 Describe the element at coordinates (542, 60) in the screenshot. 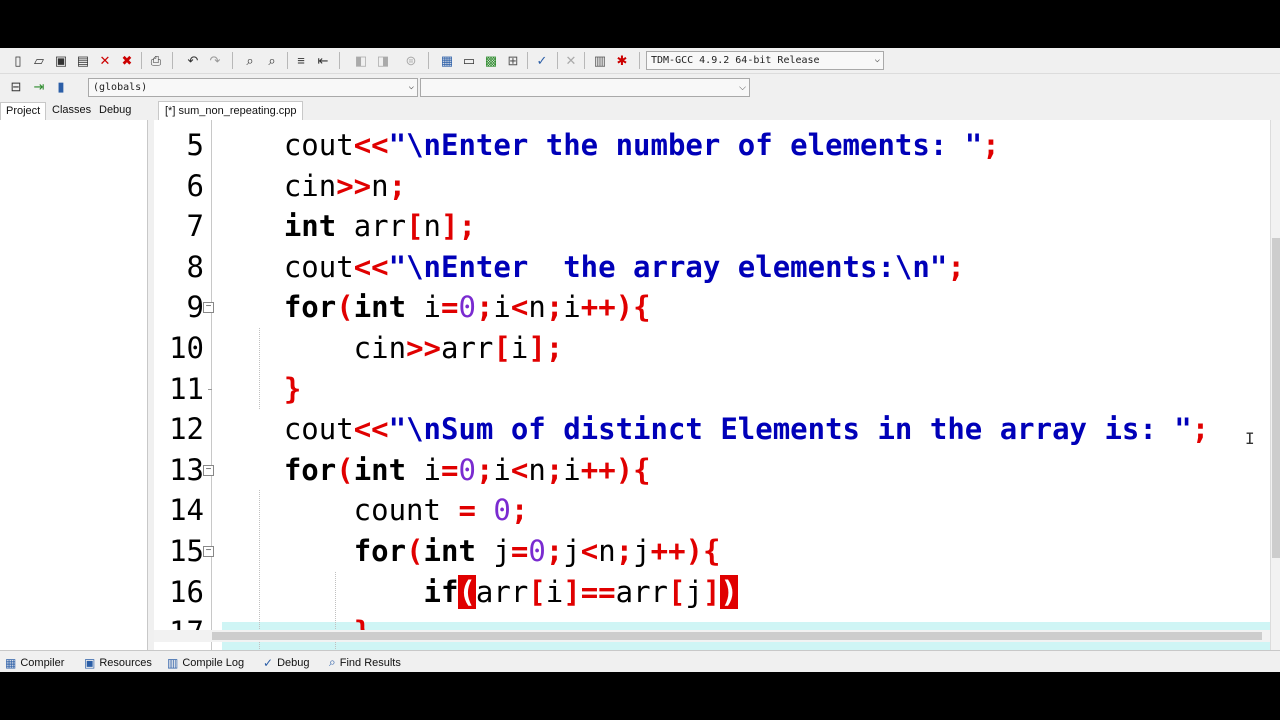

I see `check-icon: ✓` at that location.